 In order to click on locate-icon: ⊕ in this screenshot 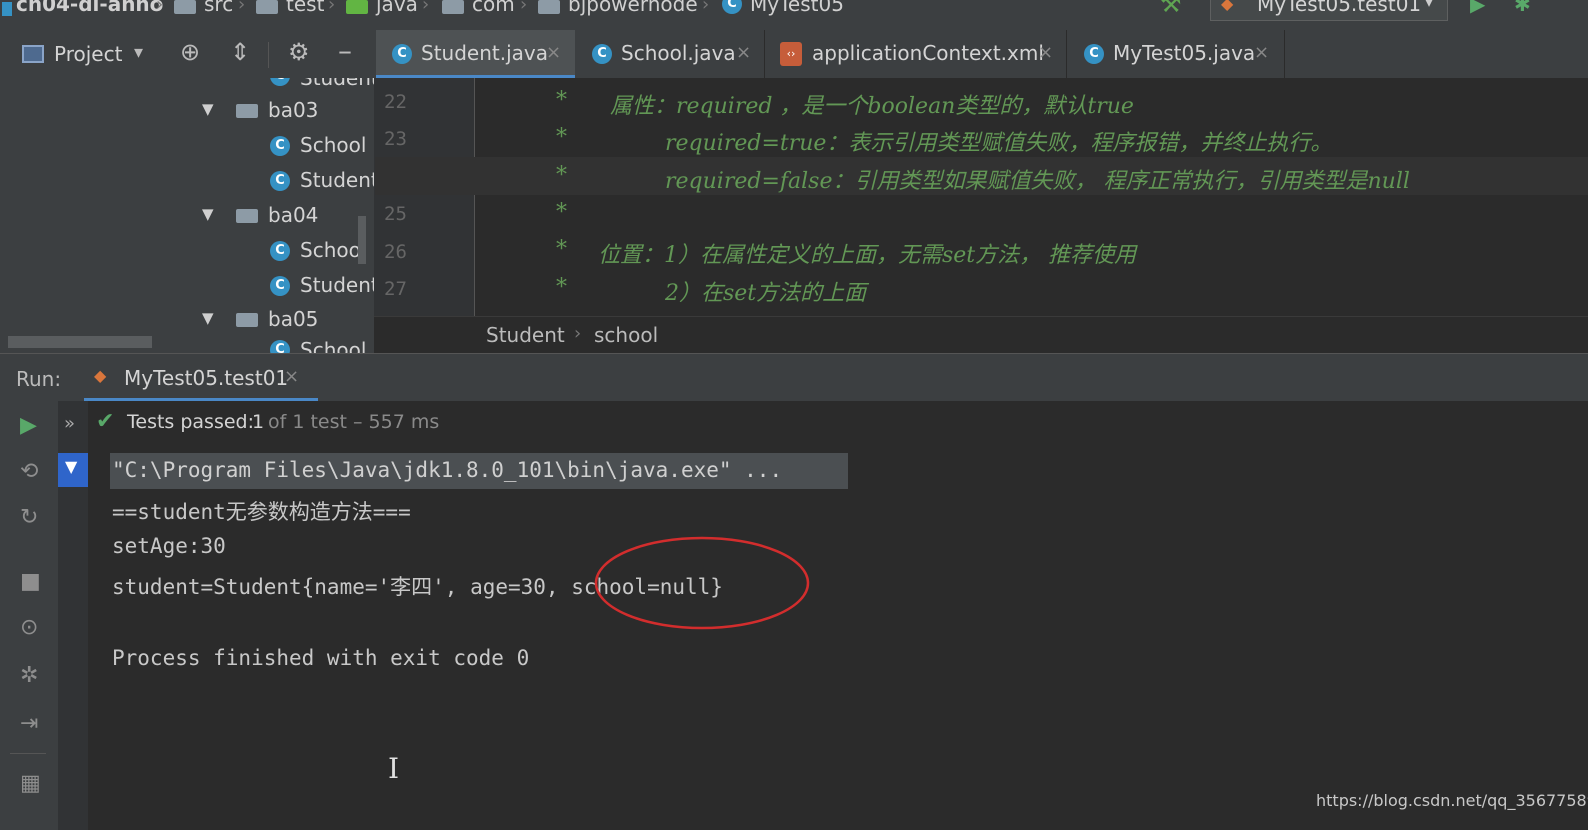, I will do `click(190, 52)`.